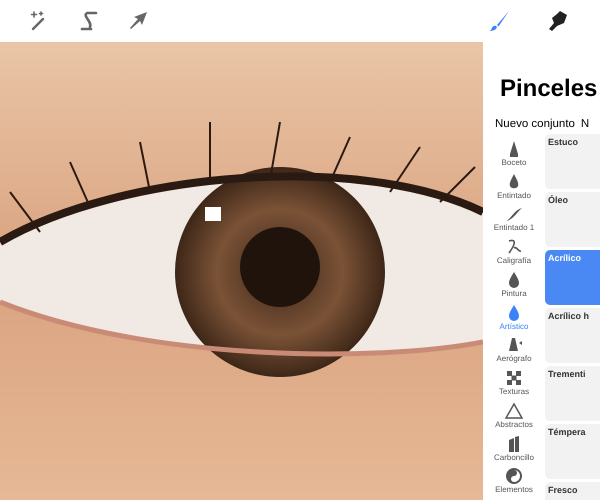 This screenshot has height=500, width=600. I want to click on brush-category: Elementos, so click(514, 483).